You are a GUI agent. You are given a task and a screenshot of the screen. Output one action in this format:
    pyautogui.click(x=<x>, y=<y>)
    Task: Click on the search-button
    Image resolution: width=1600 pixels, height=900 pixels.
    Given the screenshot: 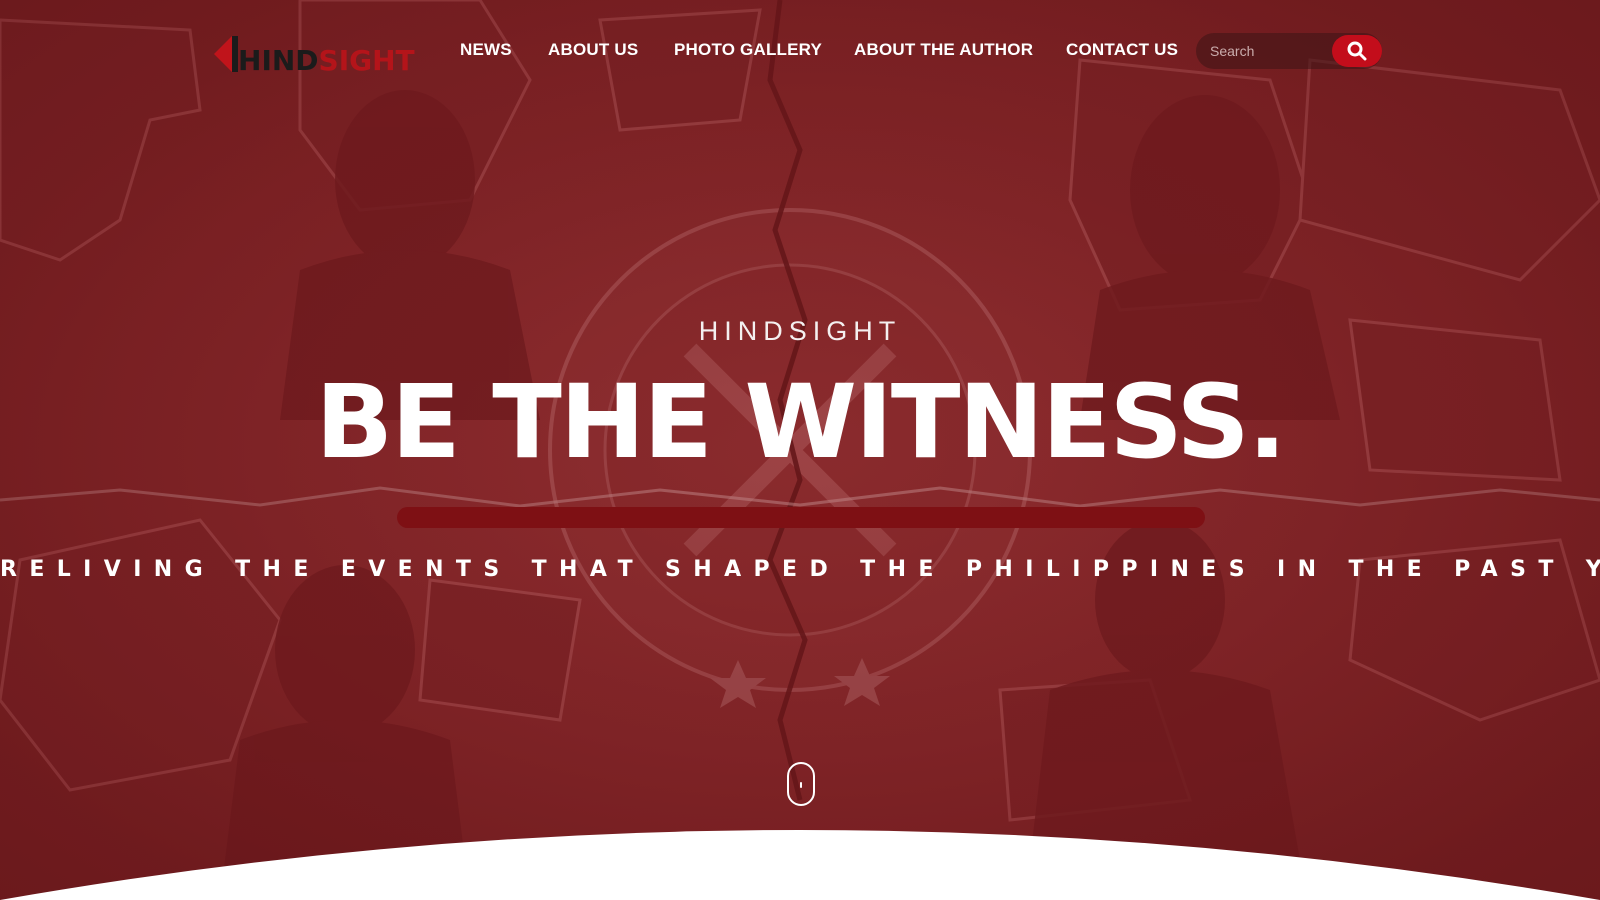 What is the action you would take?
    pyautogui.click(x=1357, y=51)
    